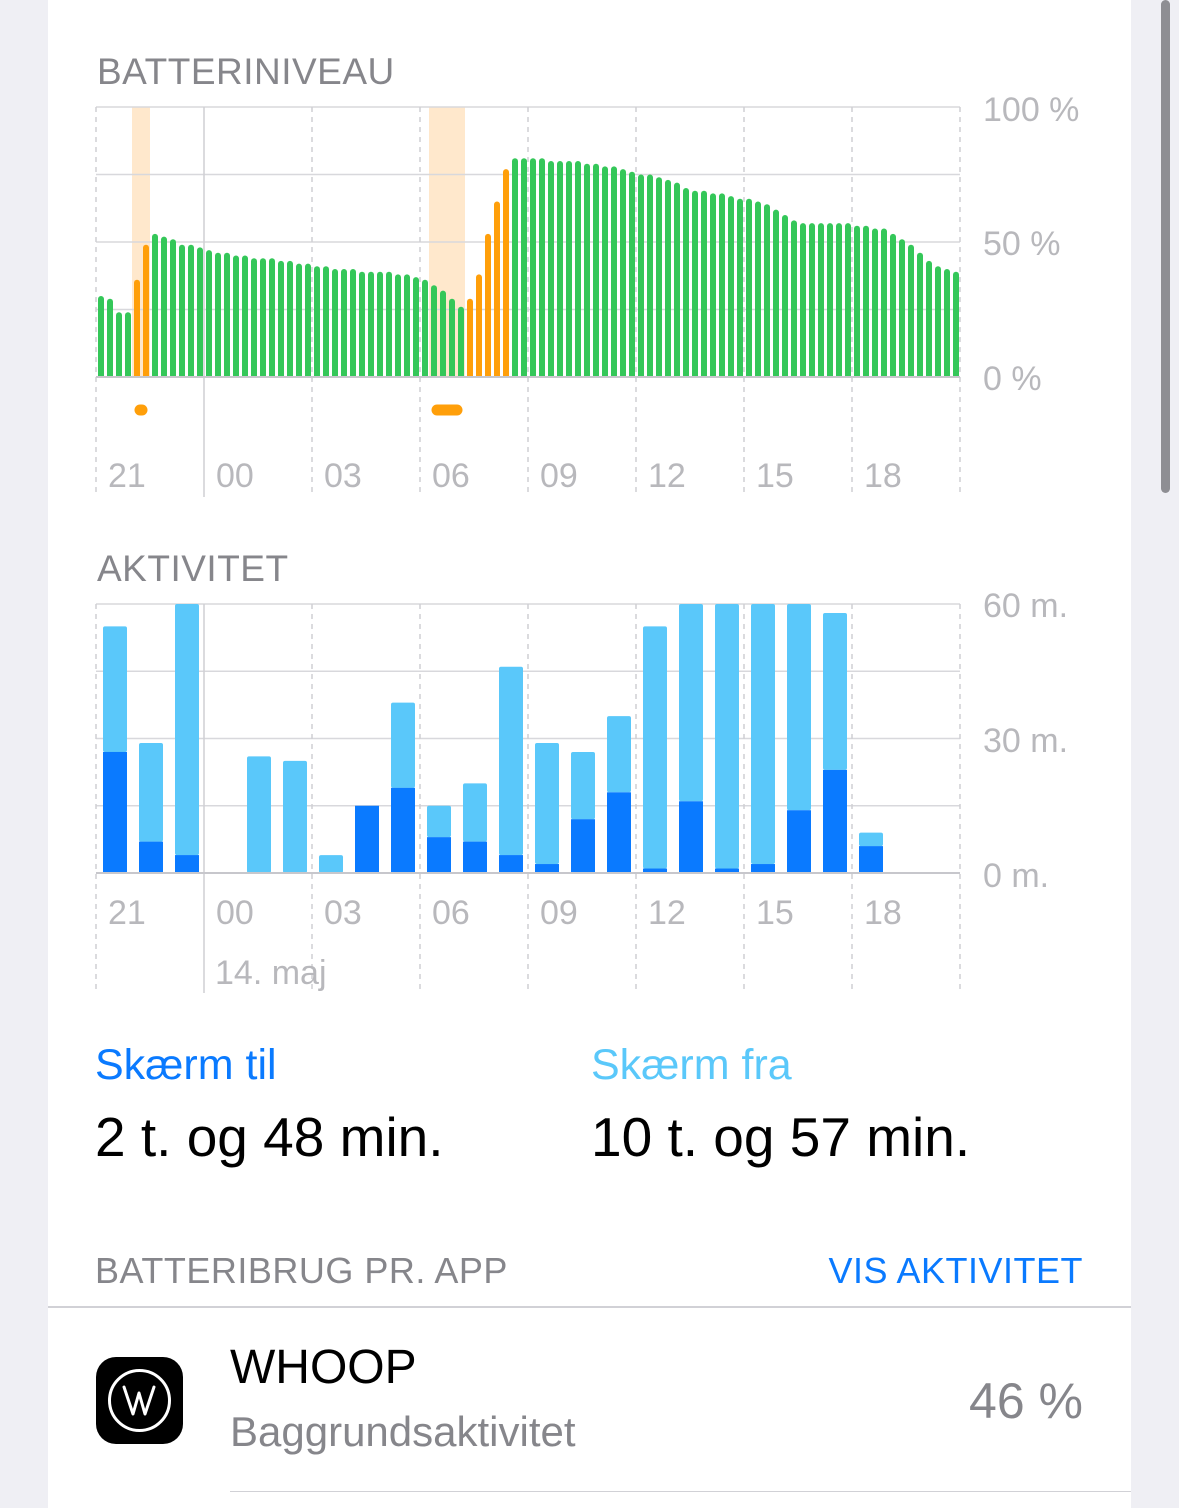 The image size is (1179, 1508). I want to click on x-tick-label: 18, so click(883, 913).